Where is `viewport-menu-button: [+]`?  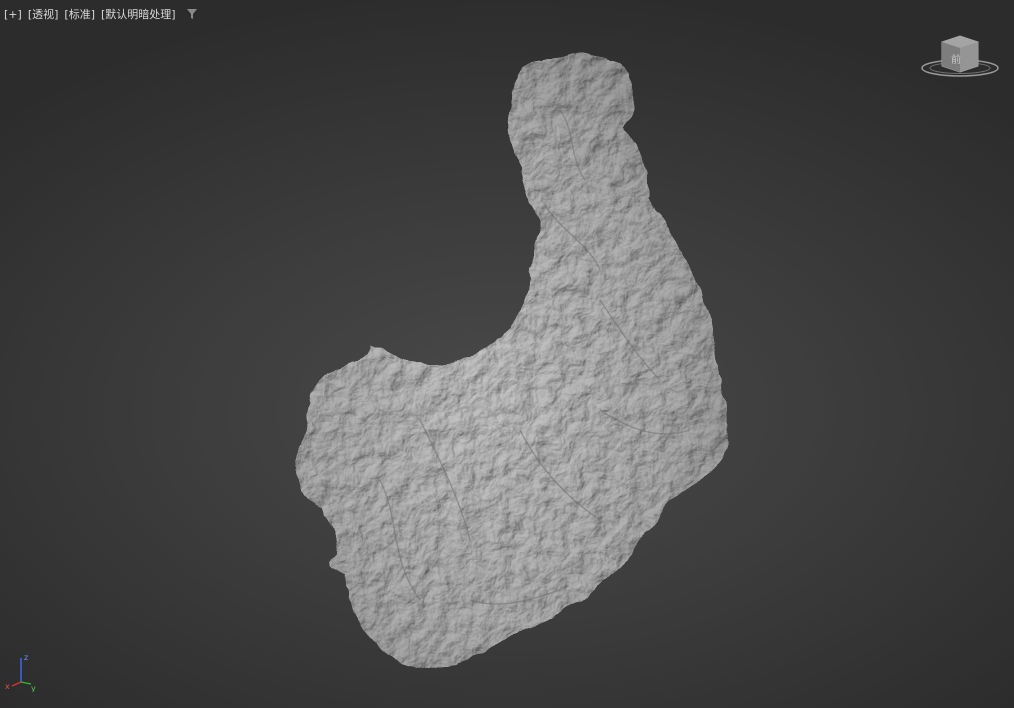
viewport-menu-button: [+] is located at coordinates (13, 14).